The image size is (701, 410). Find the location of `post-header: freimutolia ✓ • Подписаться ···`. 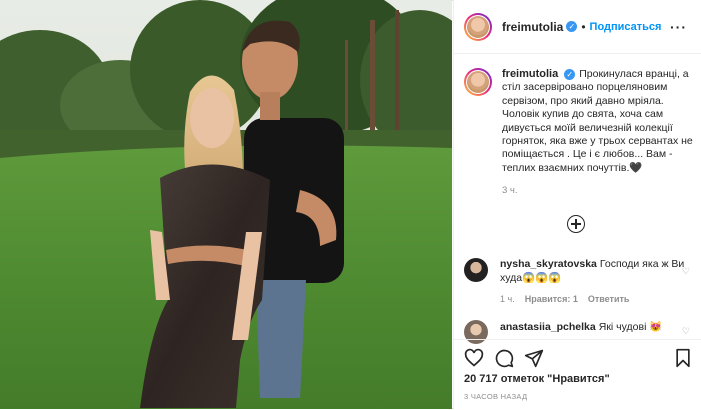

post-header: freimutolia ✓ • Подписаться ··· is located at coordinates (577, 27).